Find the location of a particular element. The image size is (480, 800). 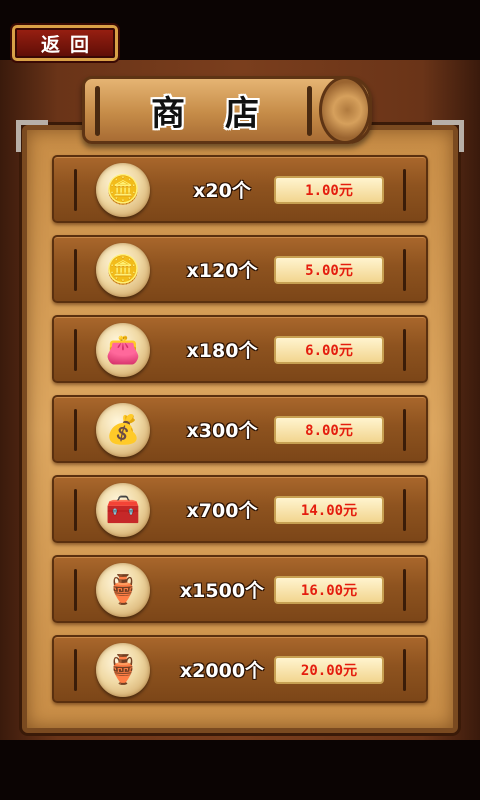

price-button: 5.00元 is located at coordinates (329, 270).